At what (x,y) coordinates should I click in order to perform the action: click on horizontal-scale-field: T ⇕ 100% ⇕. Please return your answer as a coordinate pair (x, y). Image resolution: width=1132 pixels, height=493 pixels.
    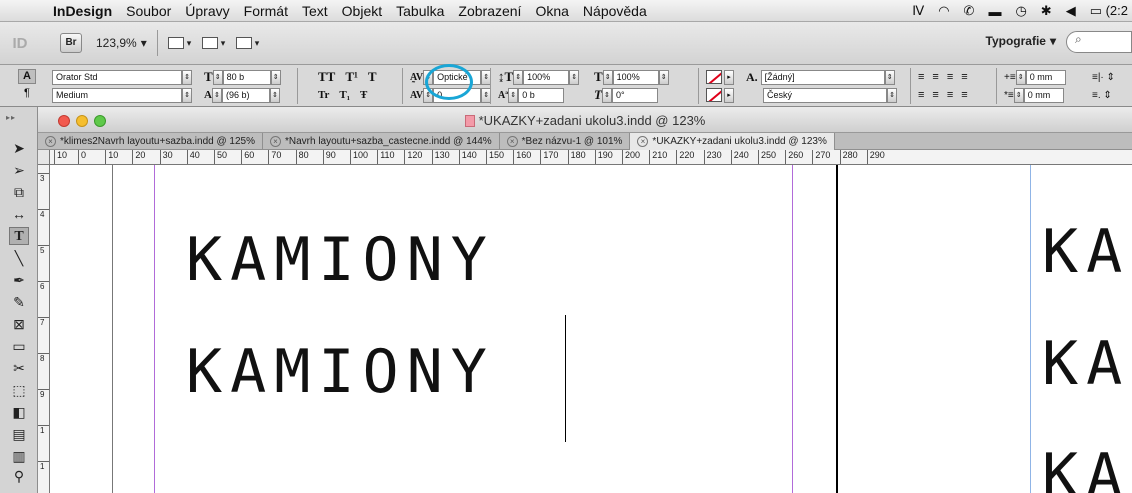
    Looking at the image, I should click on (631, 77).